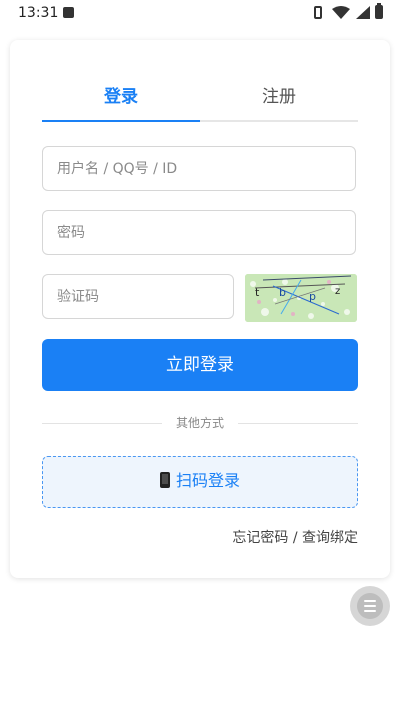 This screenshot has height=710, width=400. What do you see at coordinates (200, 13) in the screenshot?
I see `status-bar: 13:31` at bounding box center [200, 13].